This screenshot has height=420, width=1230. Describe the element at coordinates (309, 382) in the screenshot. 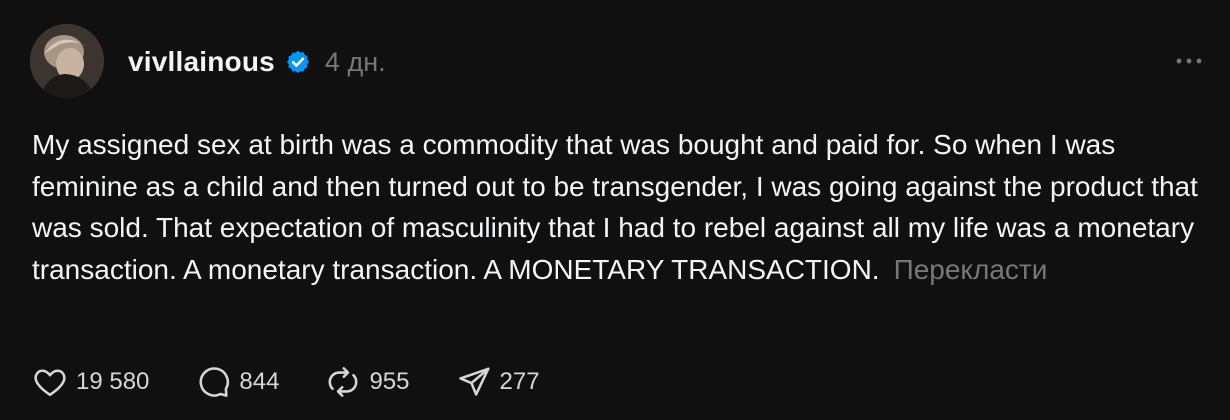

I see `post-actions: 19 580 844 955 277` at that location.